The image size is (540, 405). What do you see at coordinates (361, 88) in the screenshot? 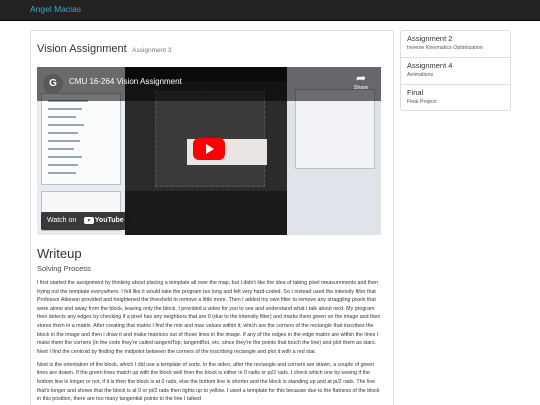
I see `share-label: Share` at bounding box center [361, 88].